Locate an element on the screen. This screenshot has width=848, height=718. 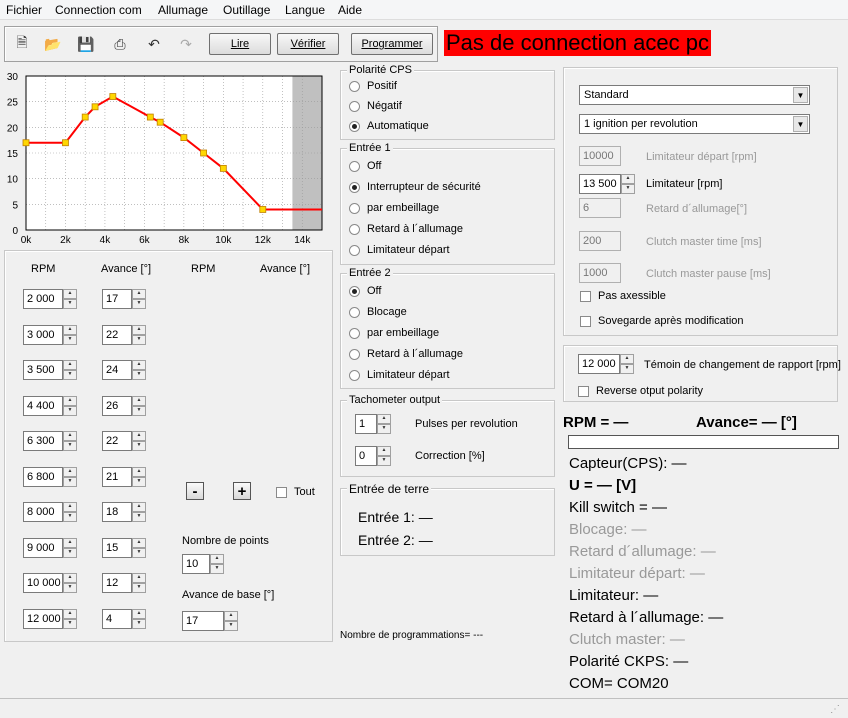
polarity-option: Automatique is located at coordinates (389, 126).